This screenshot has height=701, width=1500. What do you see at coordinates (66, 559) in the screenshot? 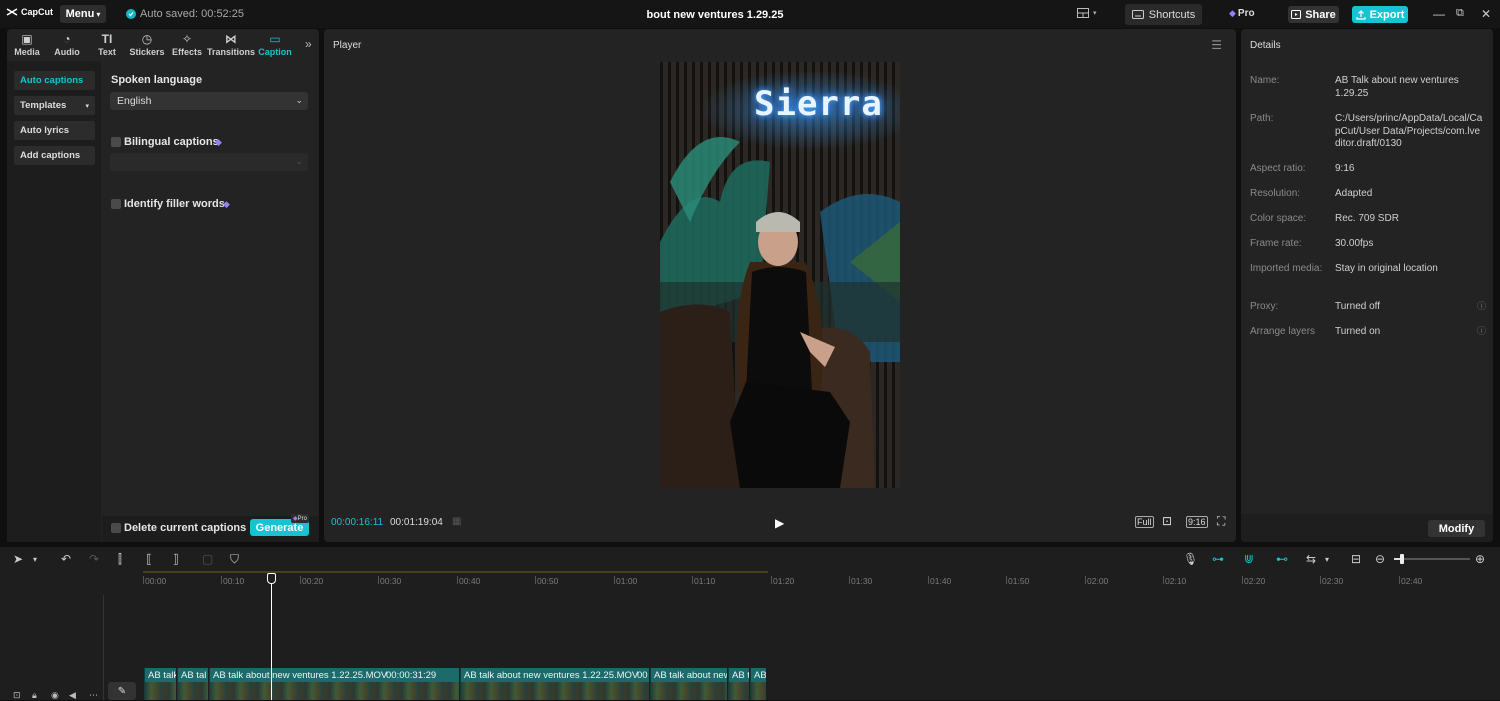
I see `undo-icon: ↶` at bounding box center [66, 559].